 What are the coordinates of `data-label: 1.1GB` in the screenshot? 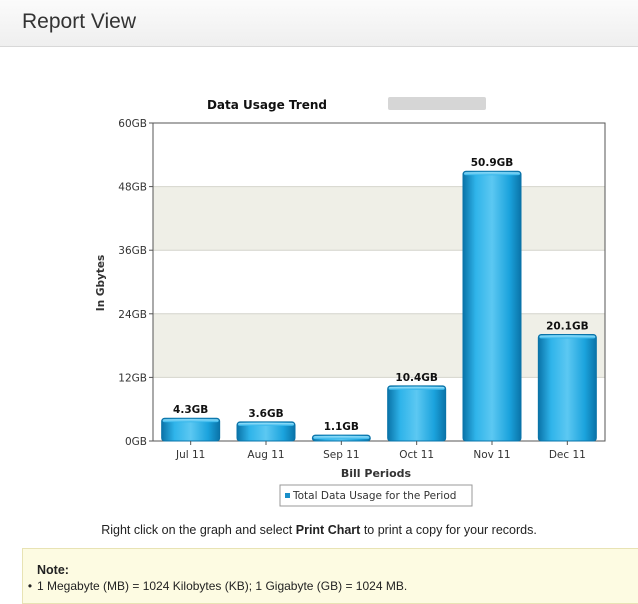 It's located at (341, 427).